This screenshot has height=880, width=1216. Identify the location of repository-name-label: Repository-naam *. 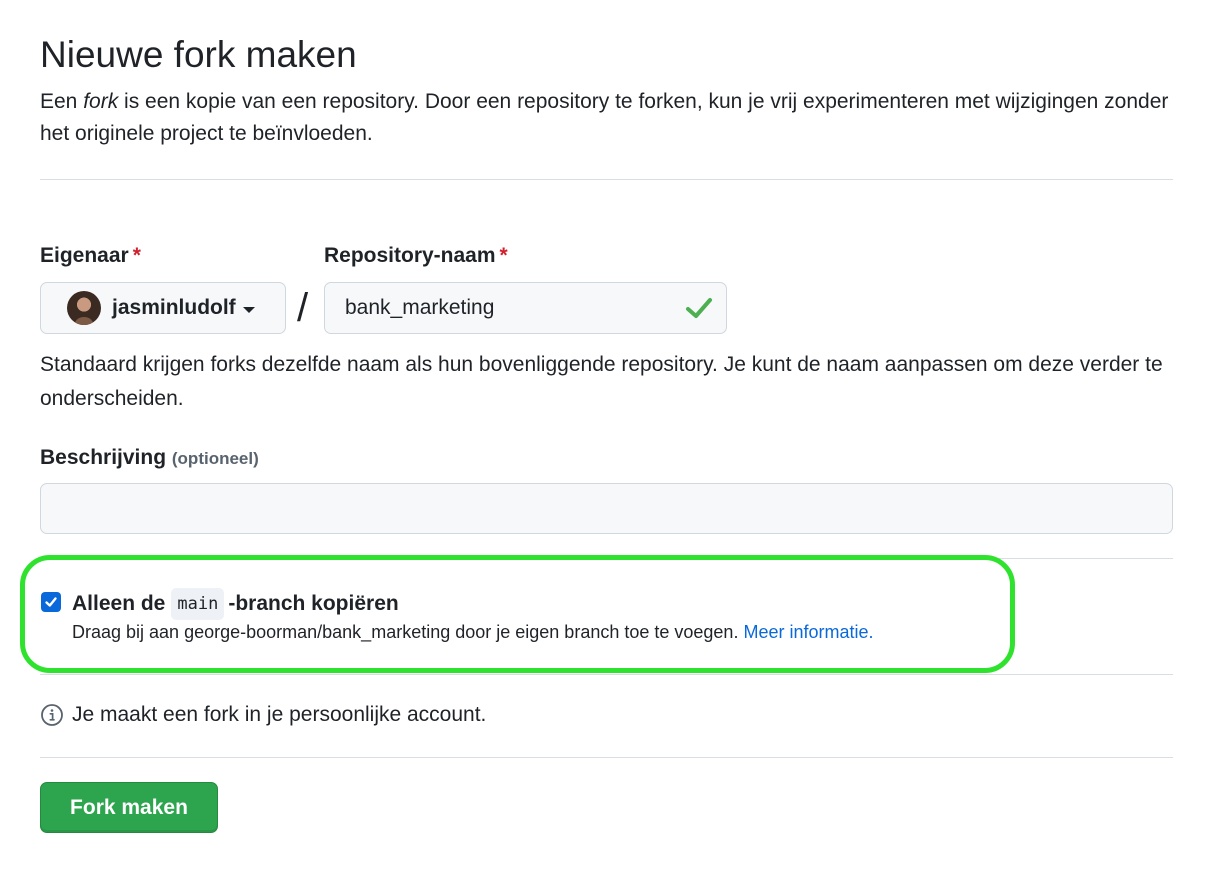
(416, 256).